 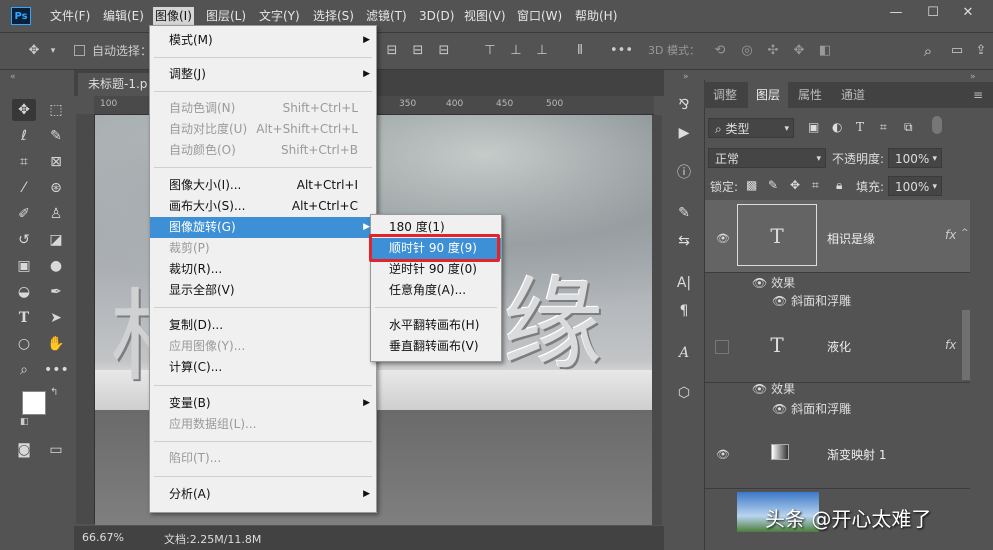 I want to click on swap-colors-icon: ↰, so click(x=54, y=392).